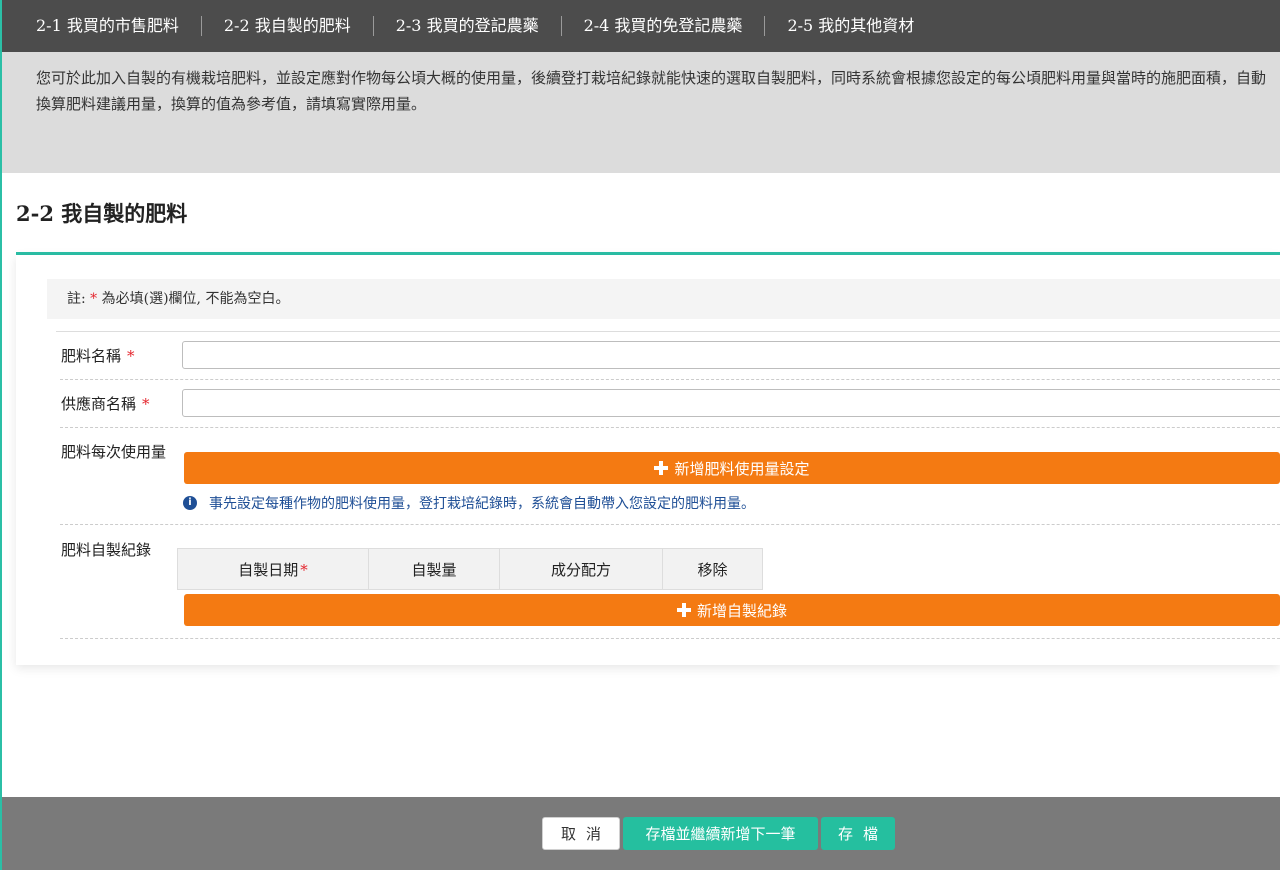 This screenshot has height=870, width=1280. What do you see at coordinates (106, 550) in the screenshot?
I see `records-label: 肥料自製紀錄` at bounding box center [106, 550].